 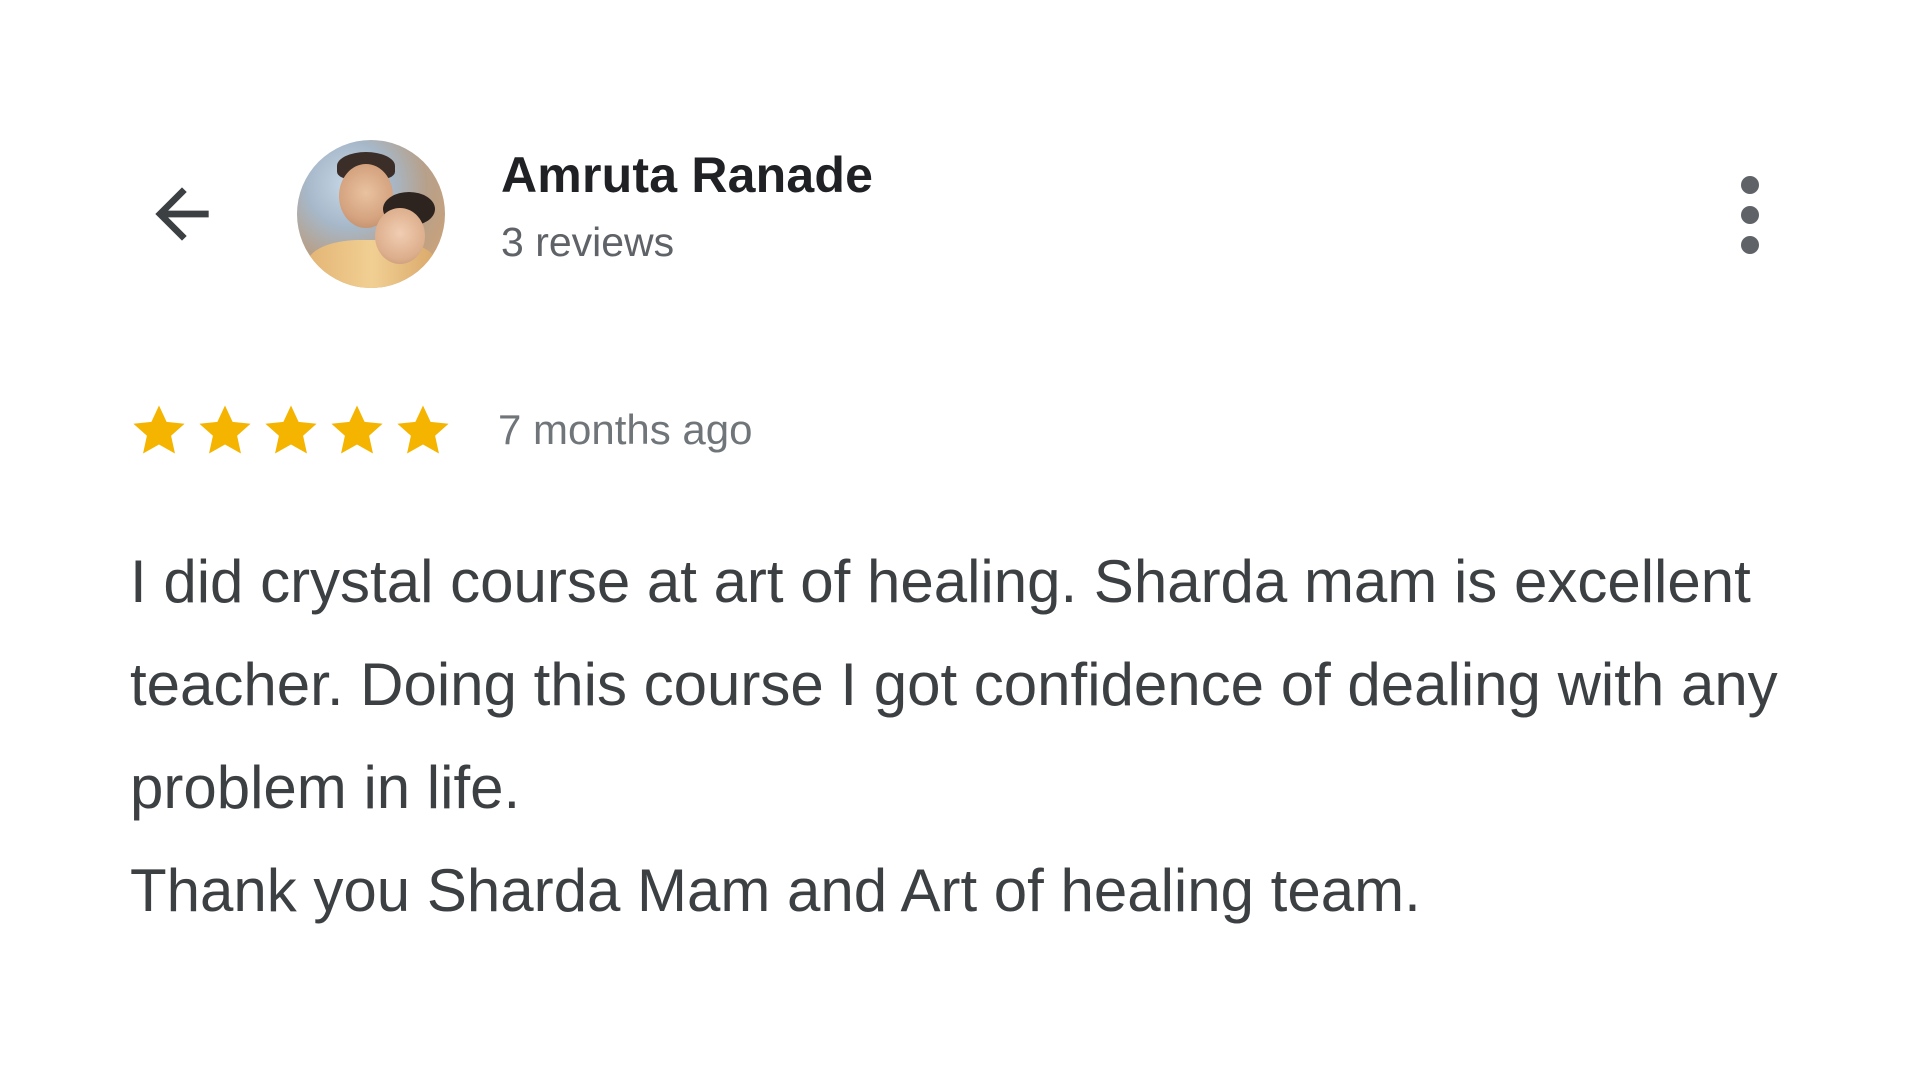 I want to click on avatar, so click(x=371, y=214).